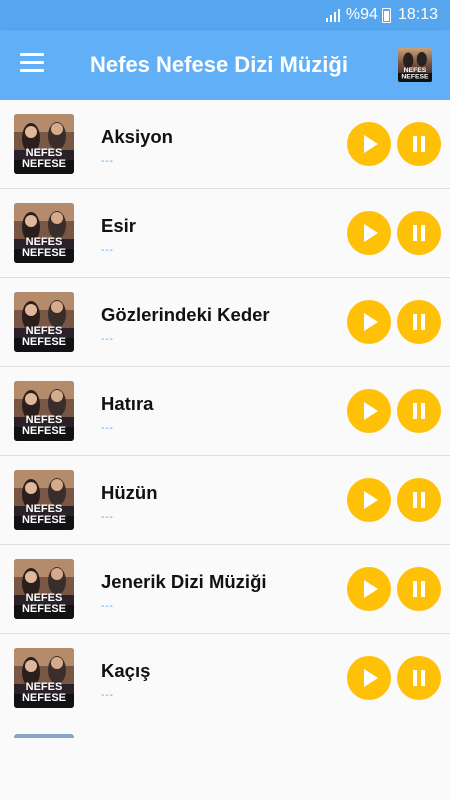  I want to click on list-item-5: NEFES NEFESE Jenerik Dizi Müziği ---, so click(225, 589).